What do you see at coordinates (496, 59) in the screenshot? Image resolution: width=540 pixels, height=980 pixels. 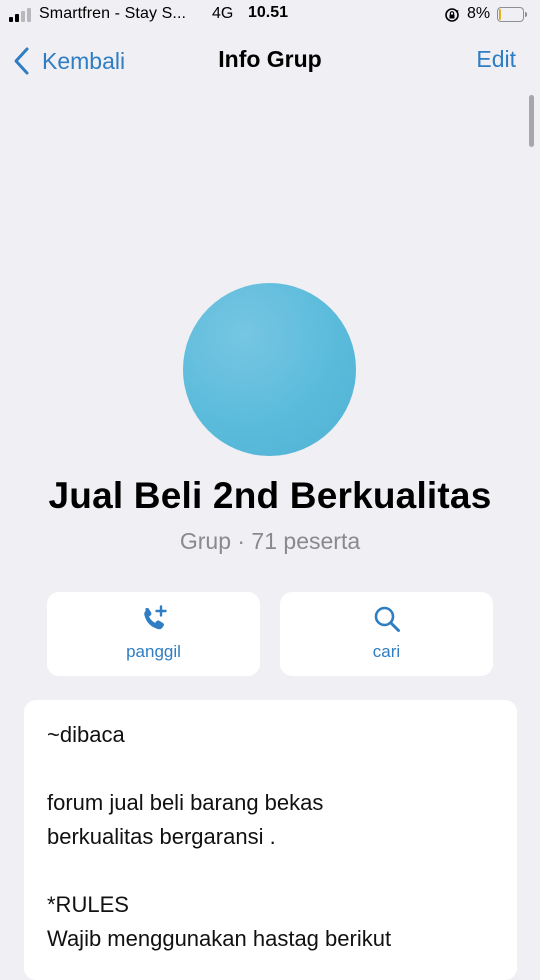 I see `edit-button: Edit` at bounding box center [496, 59].